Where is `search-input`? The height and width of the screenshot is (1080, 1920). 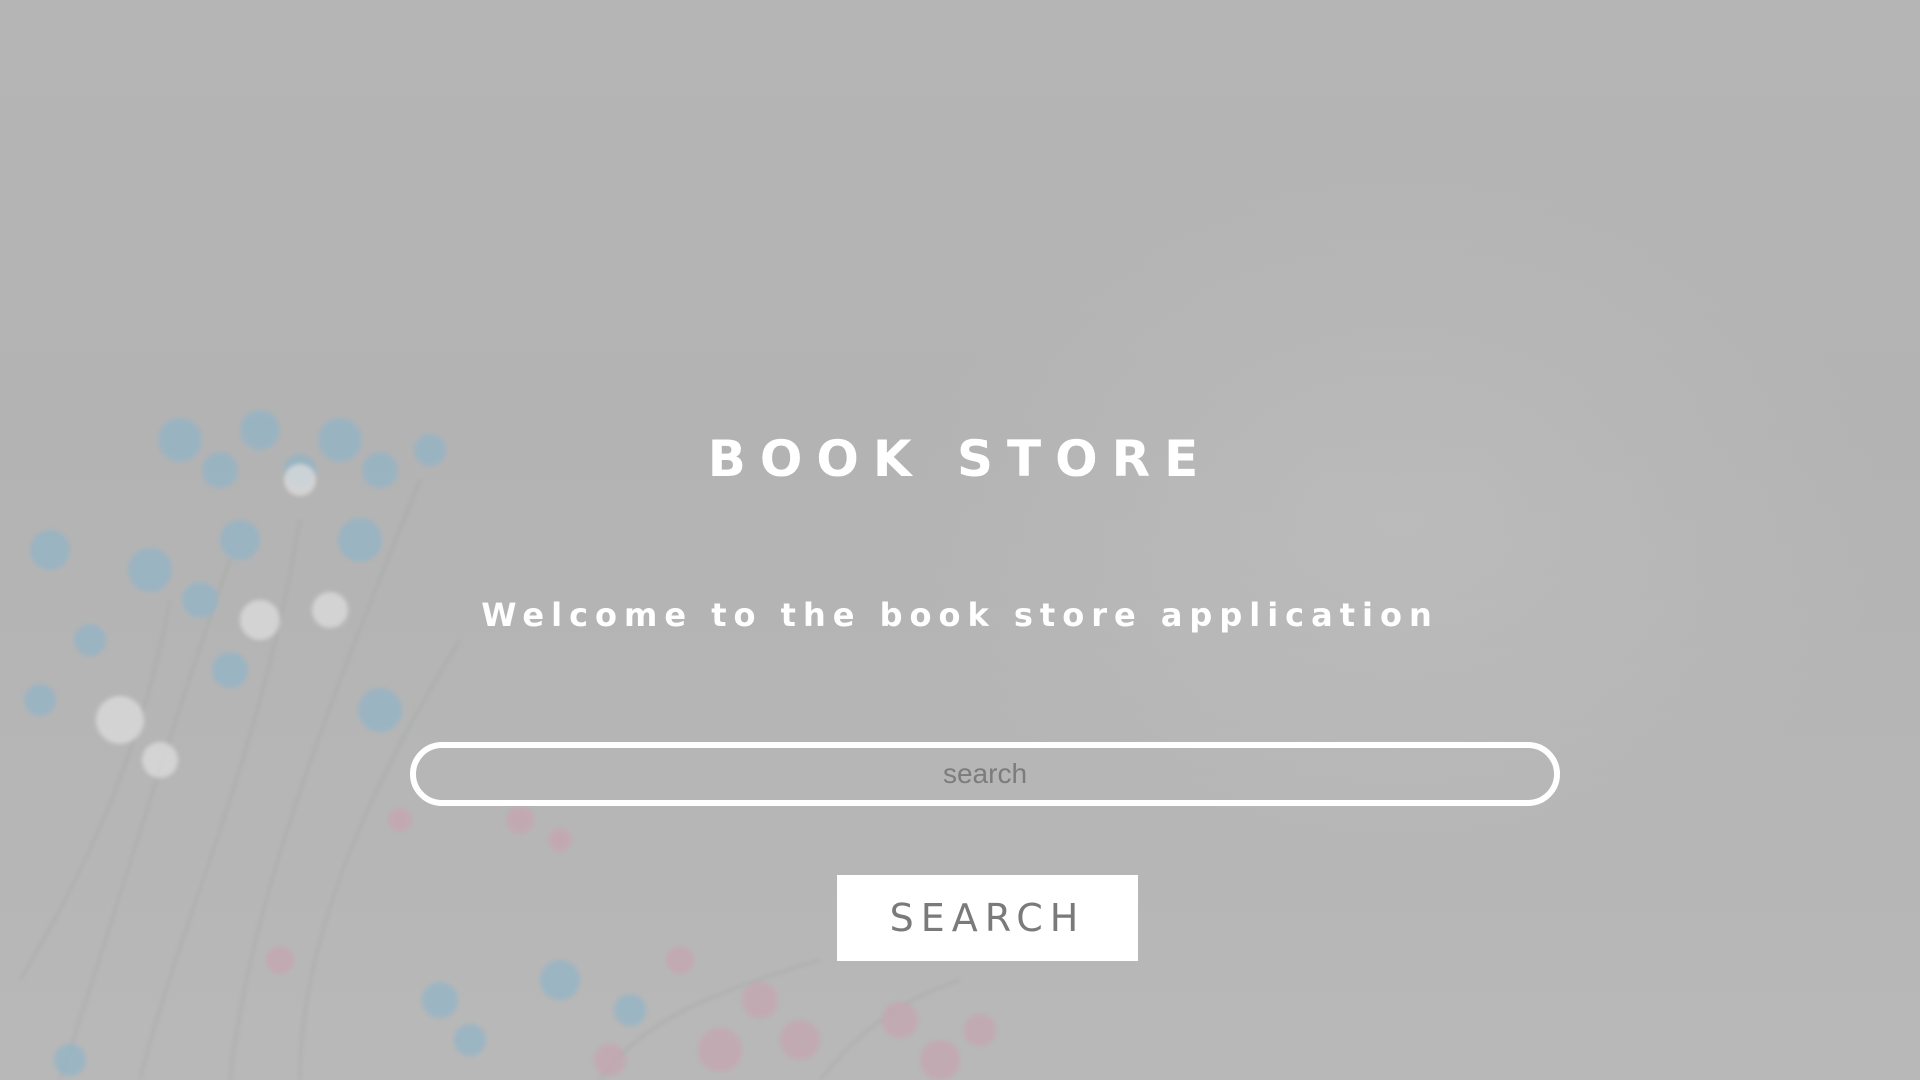
search-input is located at coordinates (985, 774).